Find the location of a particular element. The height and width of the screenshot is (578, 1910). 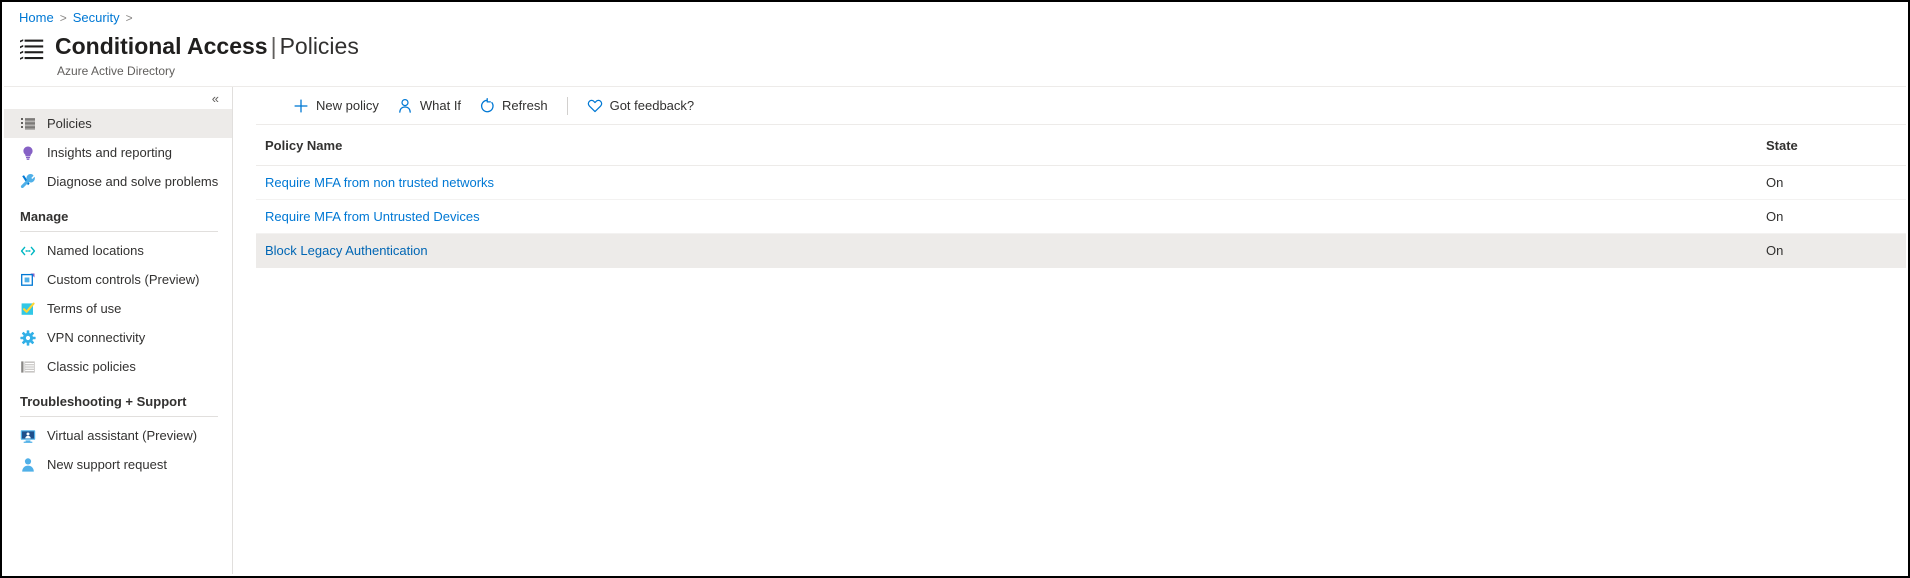

sidebar-group-title: Troubleshooting + Support is located at coordinates (103, 401).